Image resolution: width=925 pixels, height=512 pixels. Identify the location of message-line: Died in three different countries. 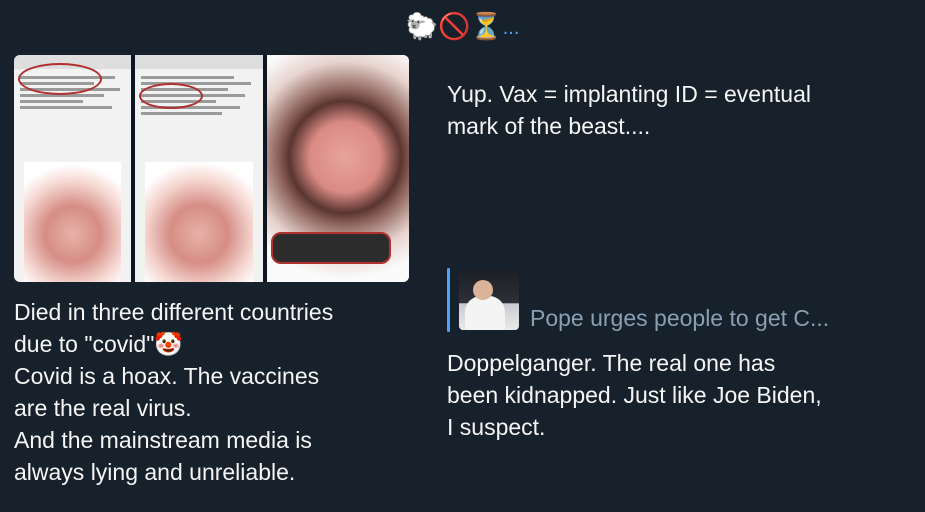
(174, 312).